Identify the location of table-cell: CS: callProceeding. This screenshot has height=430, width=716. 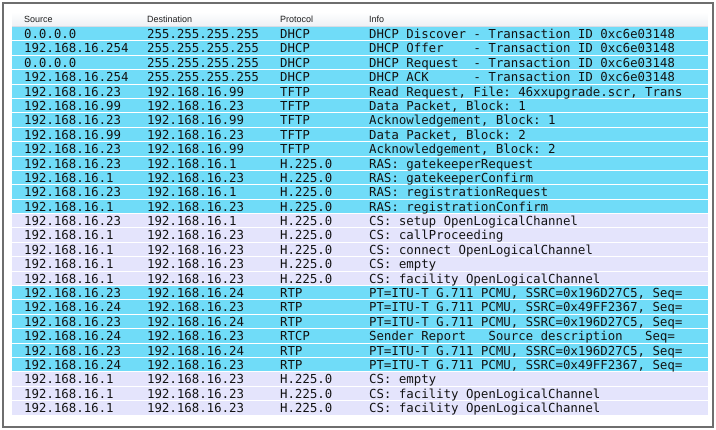
(436, 235).